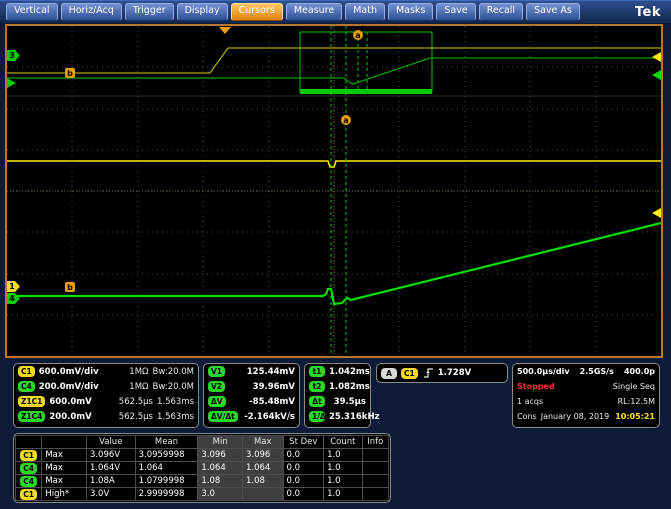  What do you see at coordinates (354, 416) in the screenshot?
I see `inv-delta-t-value: 25.316kHz` at bounding box center [354, 416].